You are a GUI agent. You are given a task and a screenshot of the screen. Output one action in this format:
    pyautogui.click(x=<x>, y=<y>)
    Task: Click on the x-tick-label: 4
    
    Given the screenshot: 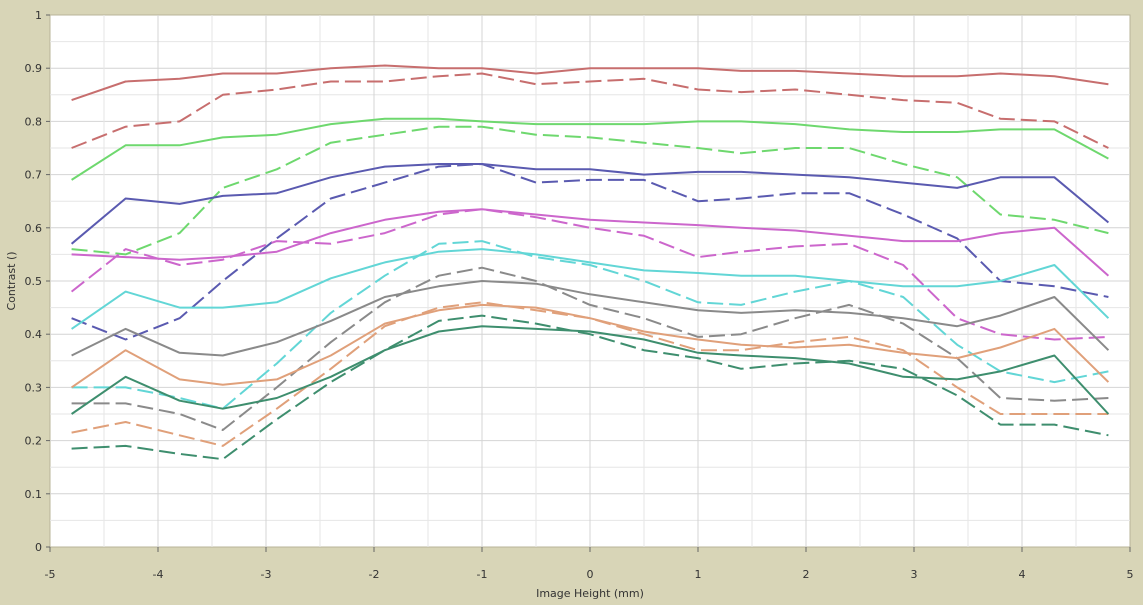 What is the action you would take?
    pyautogui.click(x=1022, y=574)
    